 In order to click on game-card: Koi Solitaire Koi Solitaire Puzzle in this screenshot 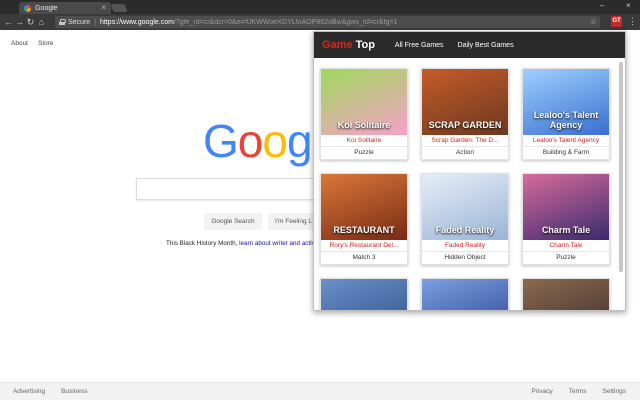, I will do `click(364, 114)`.